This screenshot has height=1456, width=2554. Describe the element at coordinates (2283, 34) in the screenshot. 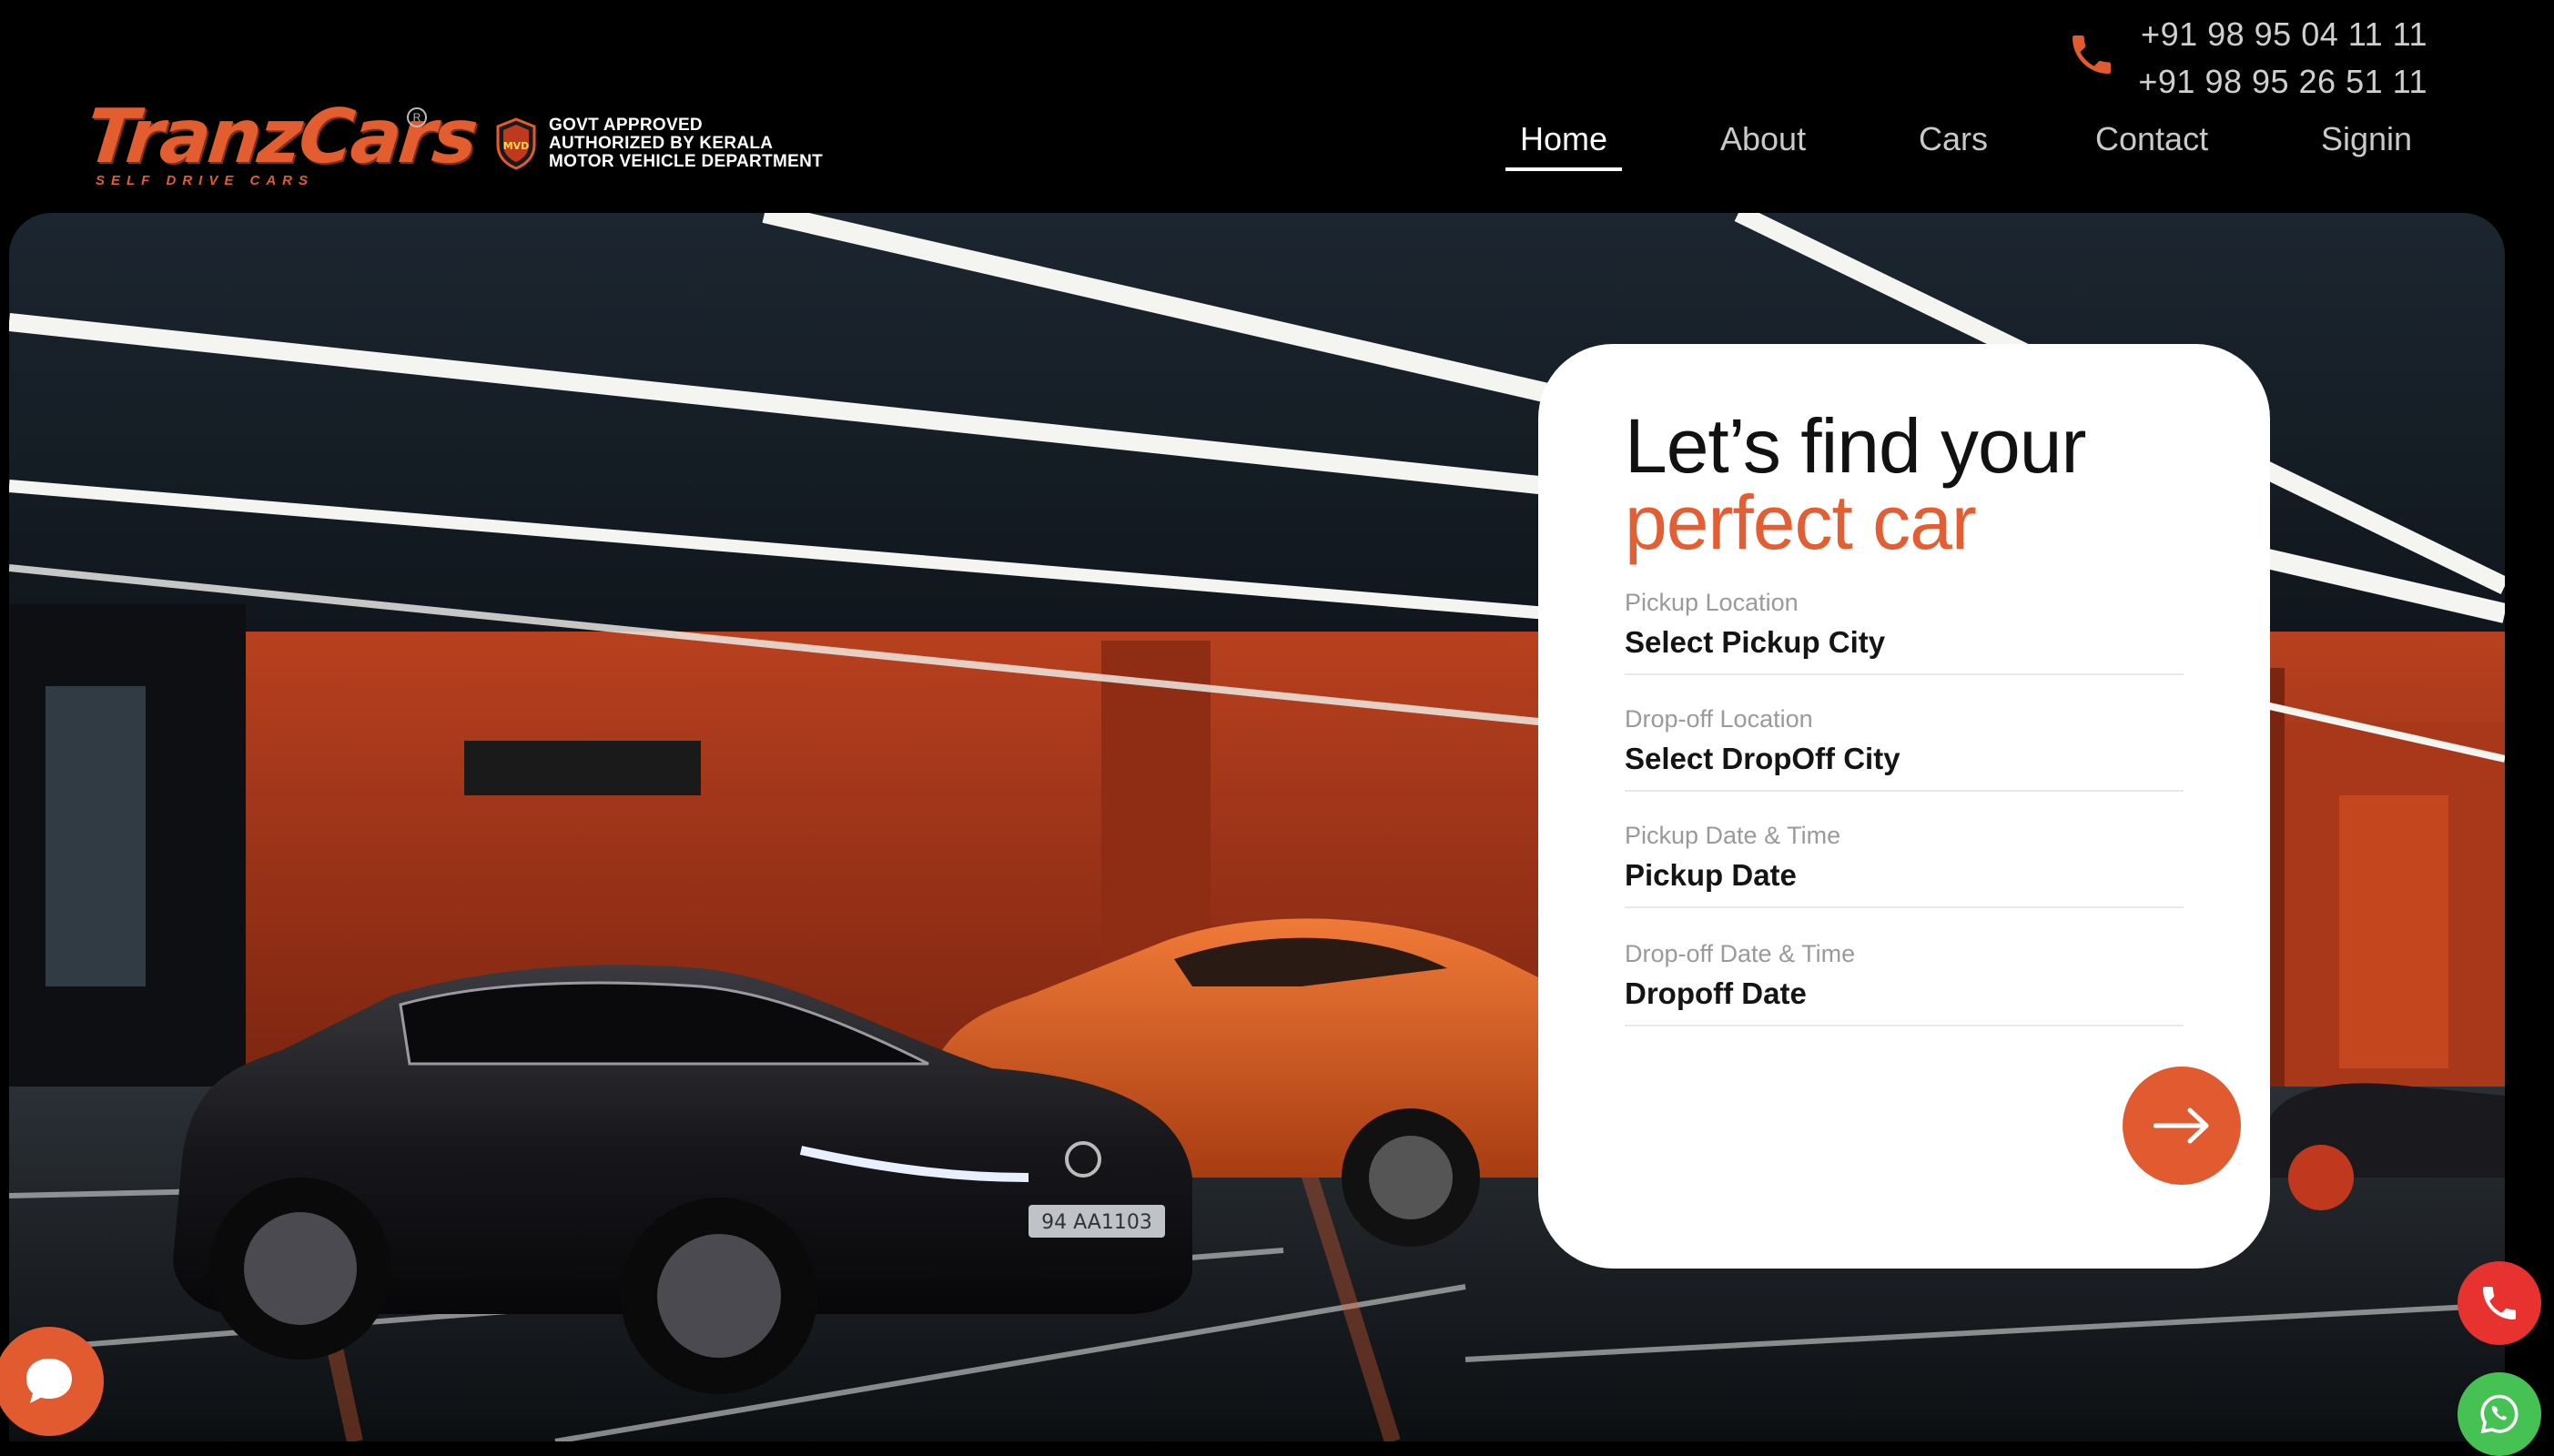

I see `phone-number-1: +91 98 95 04 11 11` at that location.